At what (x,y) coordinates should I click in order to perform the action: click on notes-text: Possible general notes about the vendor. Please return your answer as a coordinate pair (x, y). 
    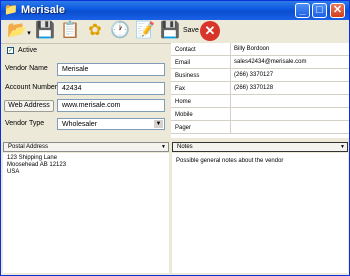
    Looking at the image, I should click on (230, 161).